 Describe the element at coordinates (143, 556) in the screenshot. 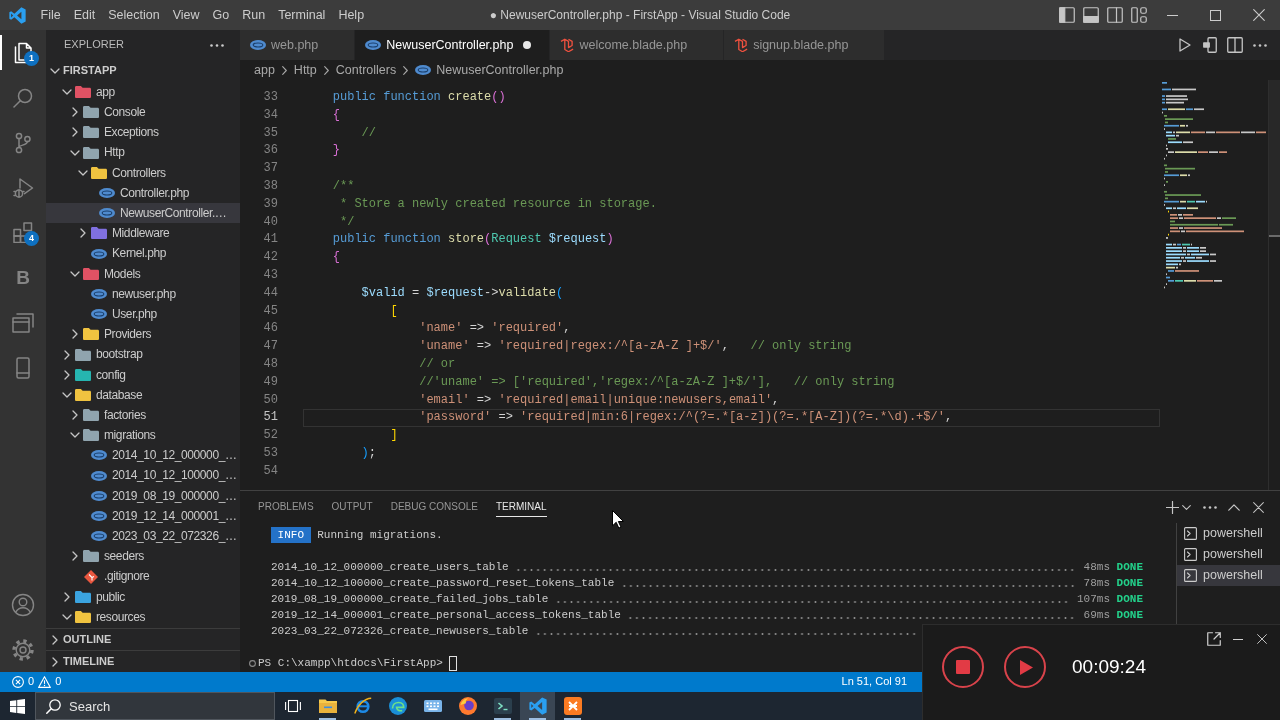

I see `explorer-row: seeders` at that location.